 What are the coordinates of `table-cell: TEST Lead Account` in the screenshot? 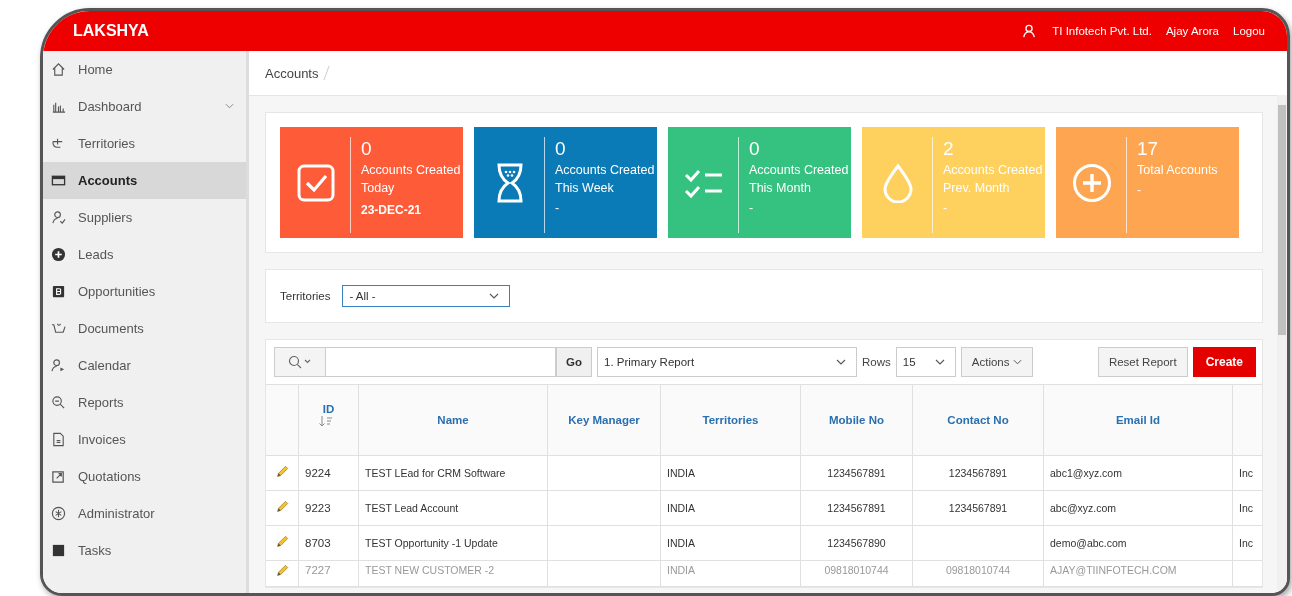 It's located at (412, 508).